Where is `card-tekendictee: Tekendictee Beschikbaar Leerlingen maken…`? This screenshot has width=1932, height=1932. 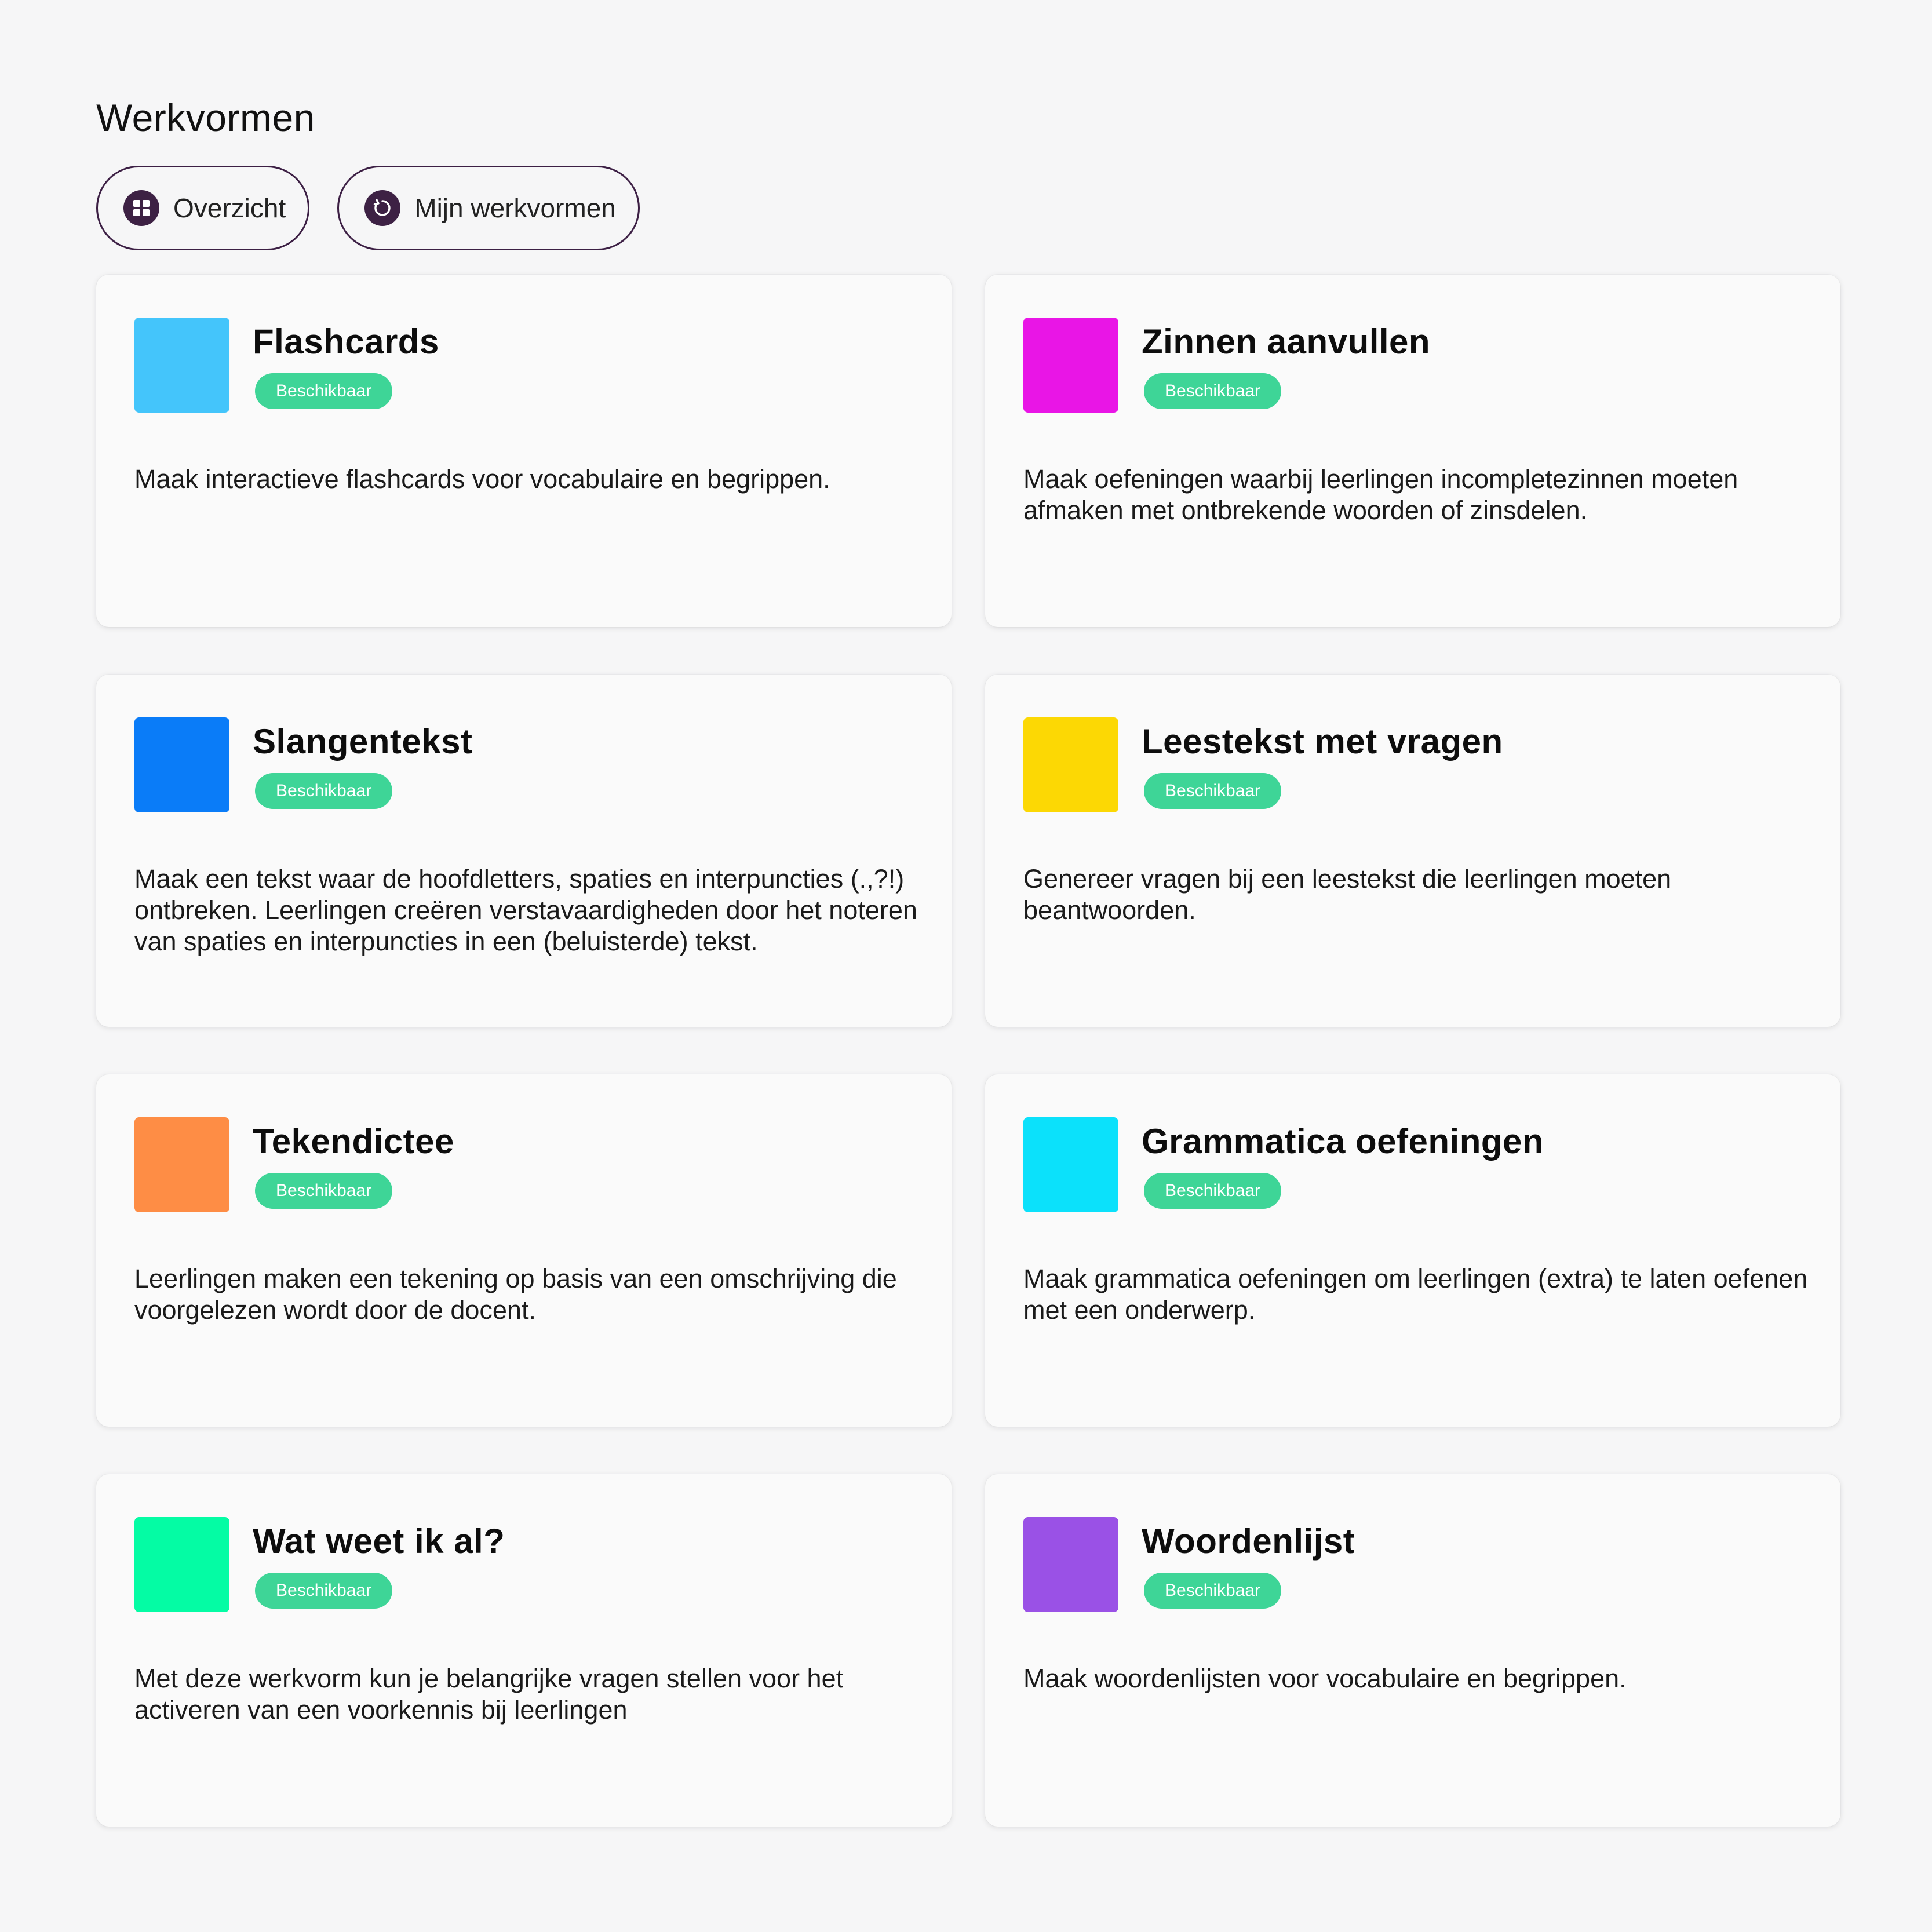
card-tekendictee: Tekendictee Beschikbaar Leerlingen maken… is located at coordinates (524, 1250).